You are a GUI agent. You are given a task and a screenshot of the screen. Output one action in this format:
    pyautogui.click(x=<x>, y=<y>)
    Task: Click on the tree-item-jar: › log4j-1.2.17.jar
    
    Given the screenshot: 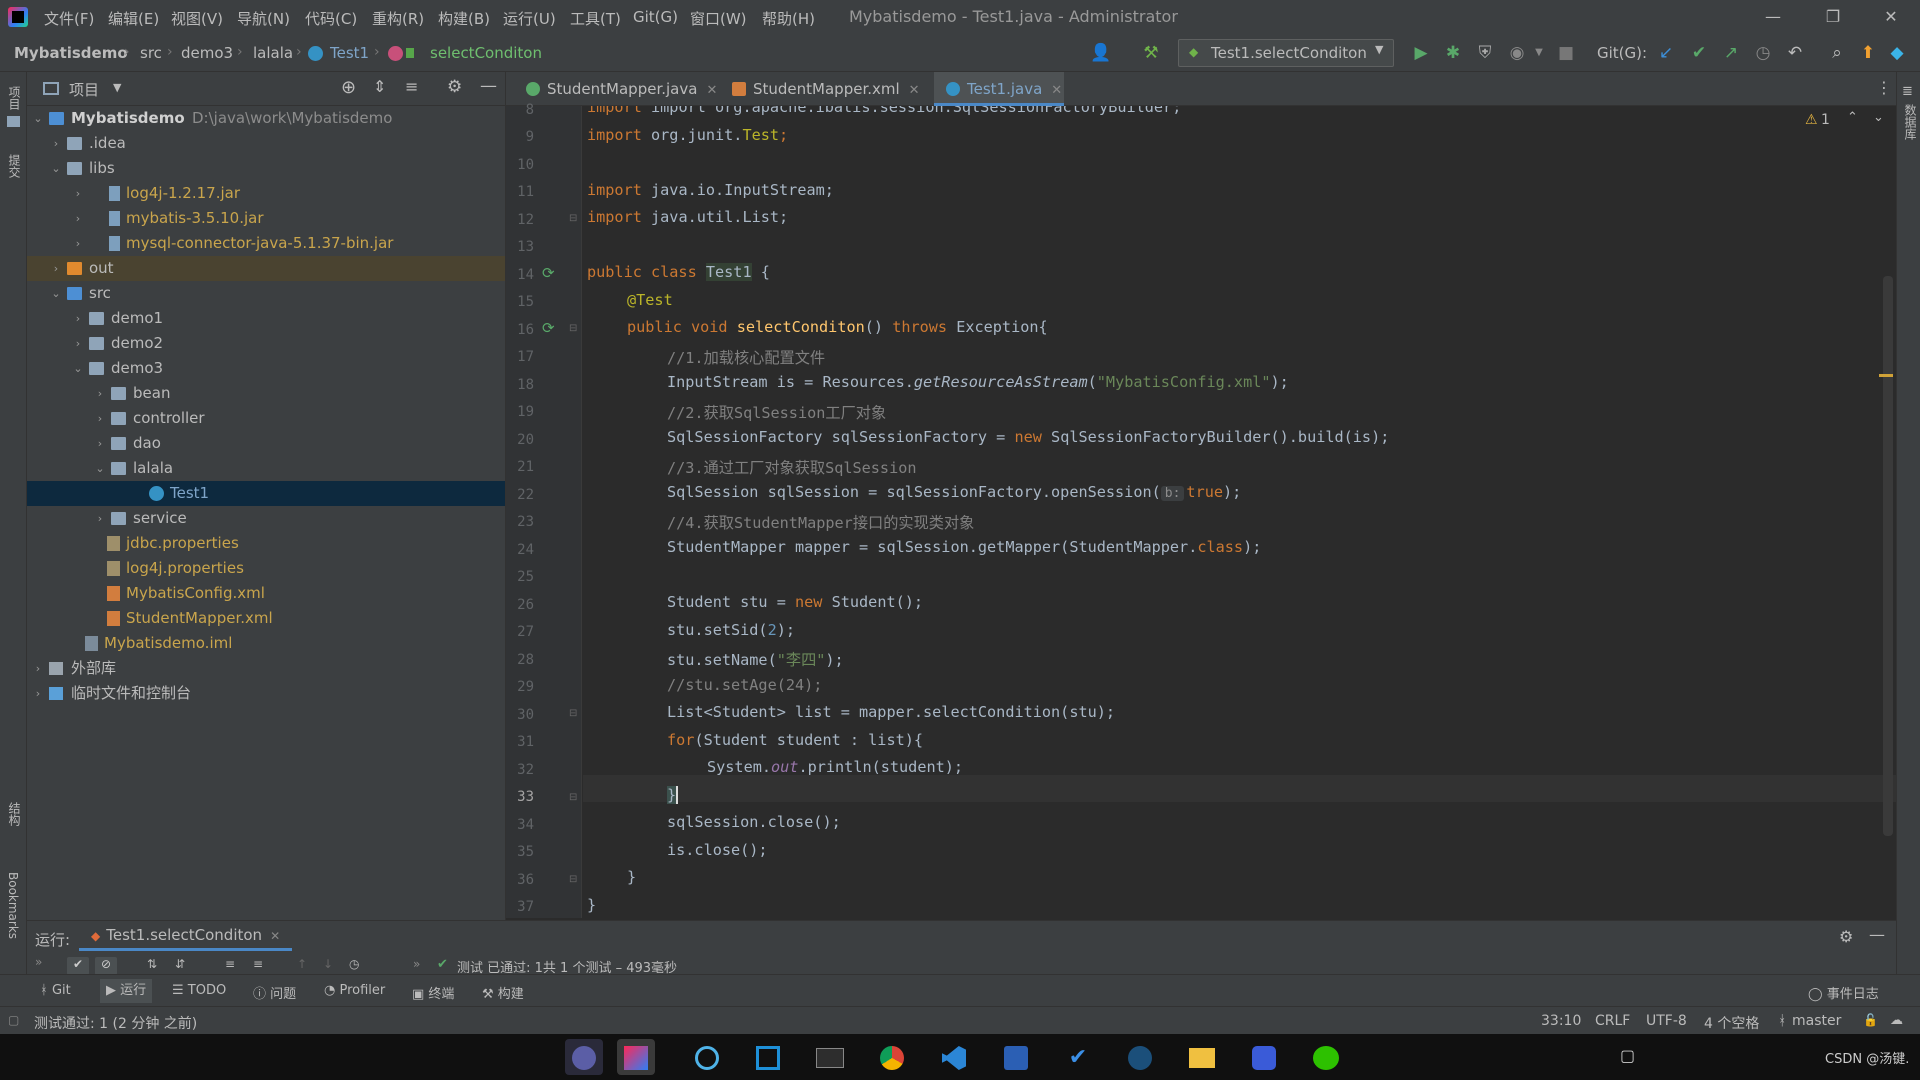 What is the action you would take?
    pyautogui.click(x=266, y=193)
    